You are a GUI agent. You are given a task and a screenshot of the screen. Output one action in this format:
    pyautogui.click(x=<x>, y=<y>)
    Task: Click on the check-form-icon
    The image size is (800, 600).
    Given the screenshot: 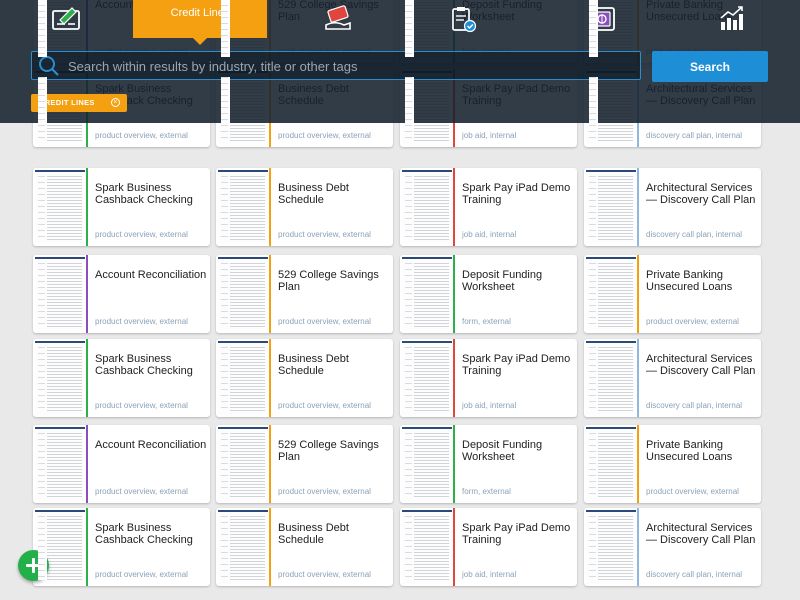 What is the action you would take?
    pyautogui.click(x=66, y=19)
    